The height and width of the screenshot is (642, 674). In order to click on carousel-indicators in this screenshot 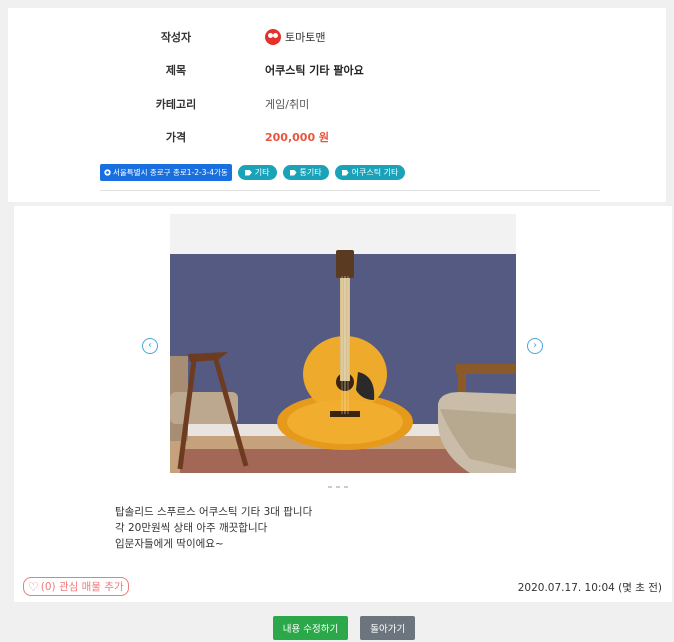, I will do `click(338, 487)`.